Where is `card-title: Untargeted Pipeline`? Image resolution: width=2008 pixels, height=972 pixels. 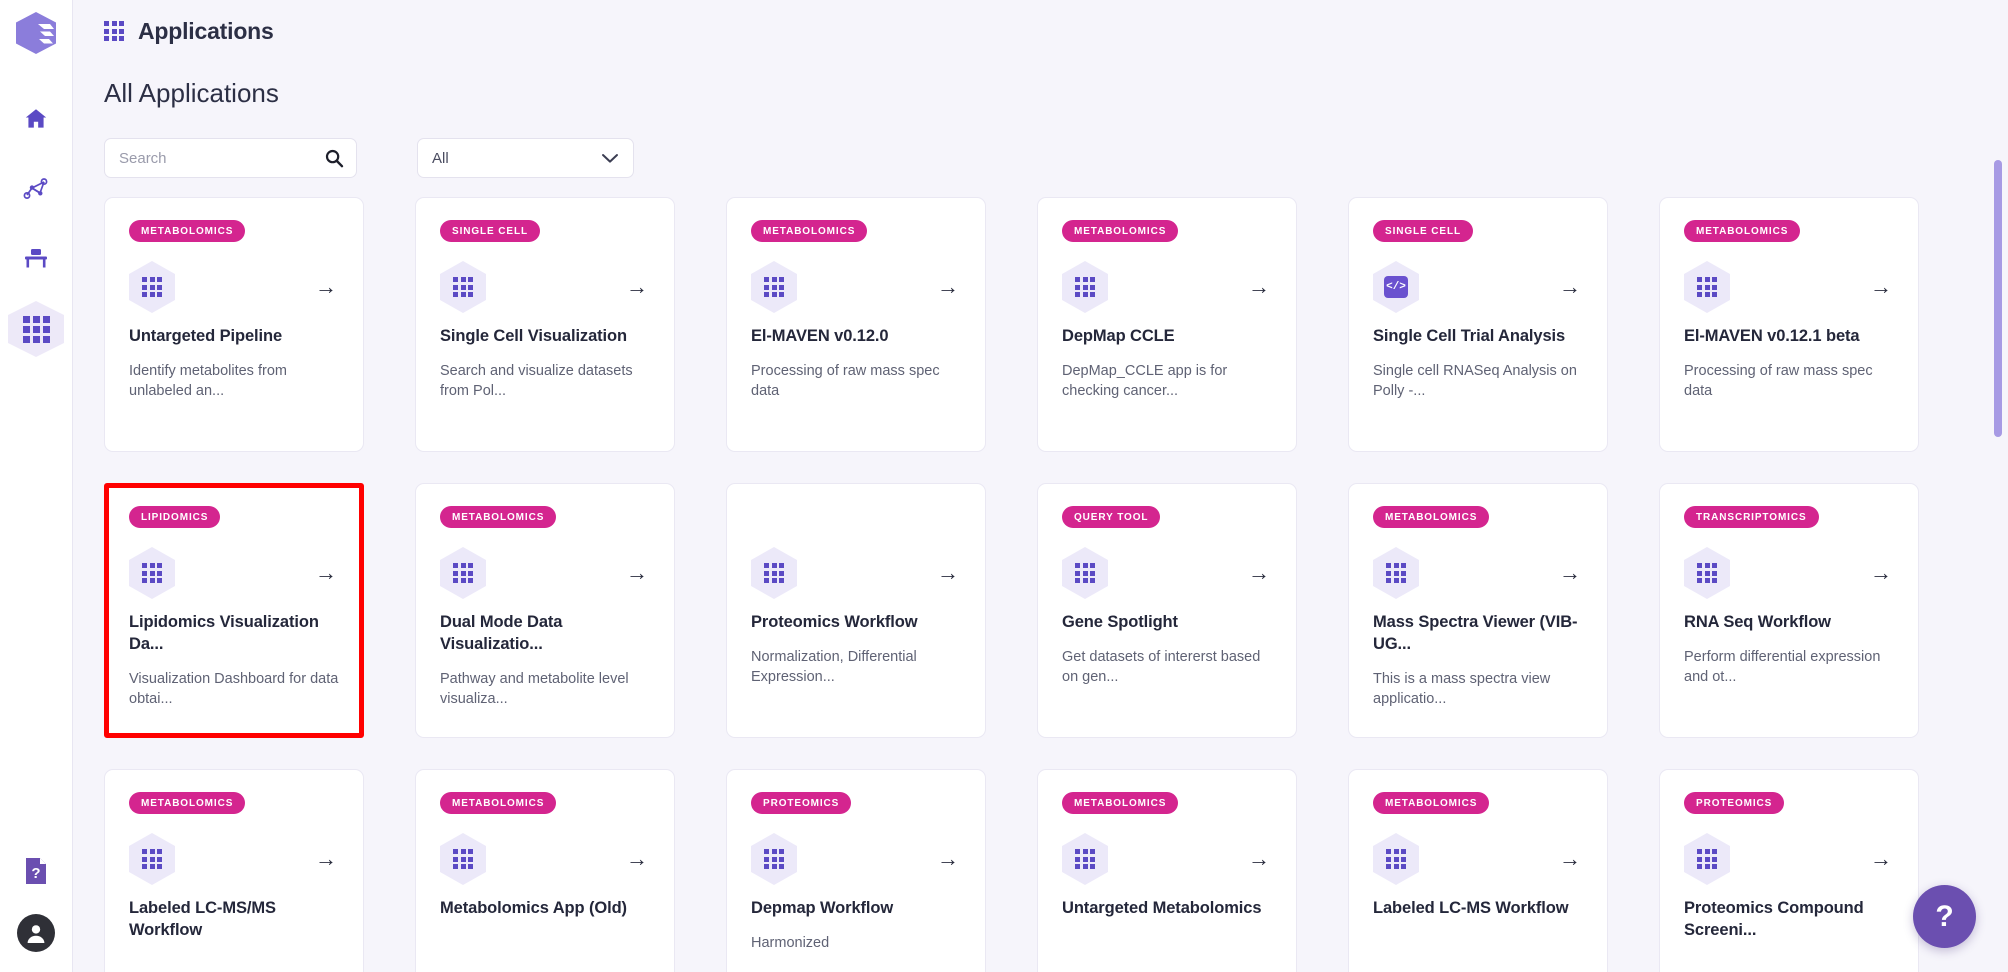
card-title: Untargeted Pipeline is located at coordinates (206, 336).